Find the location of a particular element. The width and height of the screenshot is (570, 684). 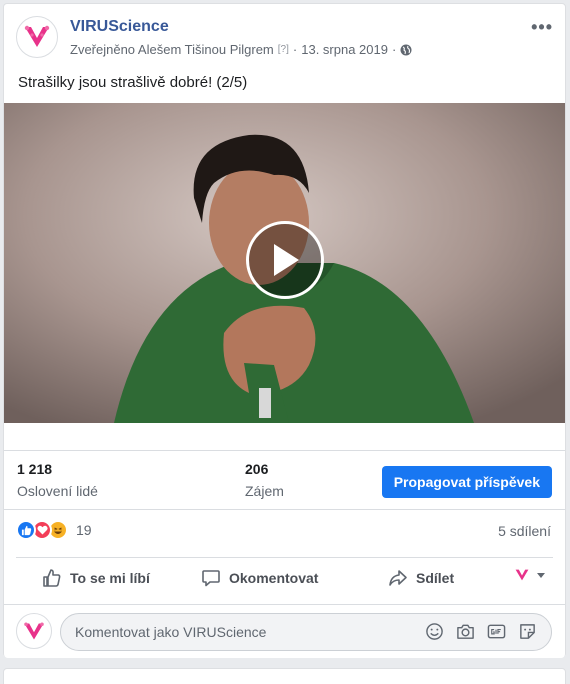

shares-count-link: 5 sdílení is located at coordinates (524, 531).